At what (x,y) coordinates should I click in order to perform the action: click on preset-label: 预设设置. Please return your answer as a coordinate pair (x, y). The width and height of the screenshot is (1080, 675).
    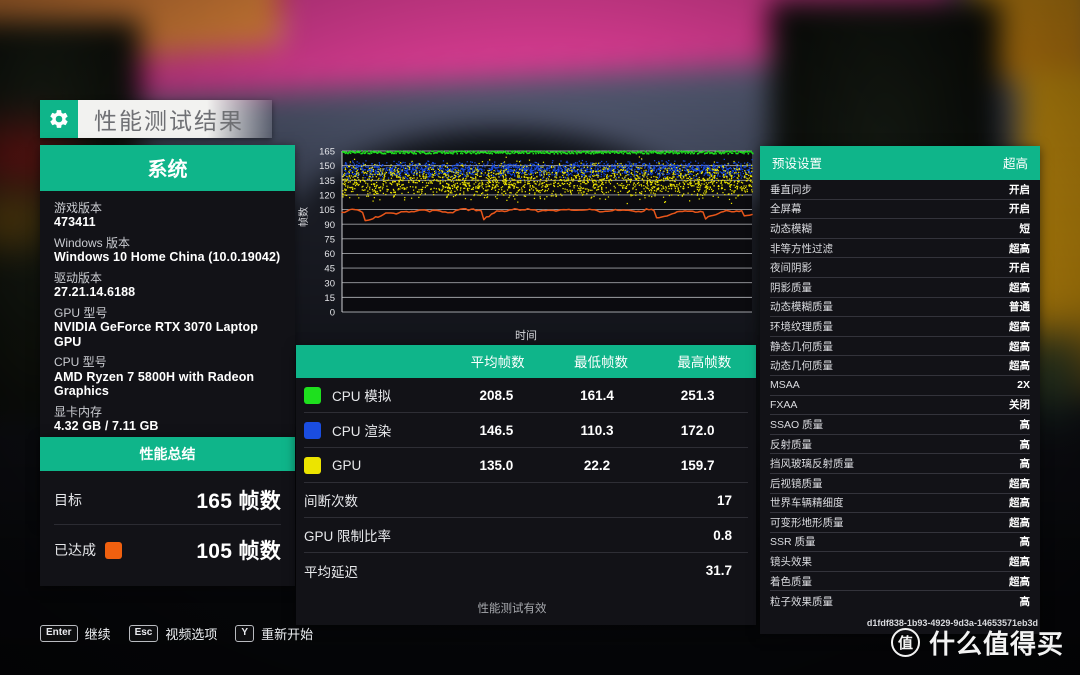
    Looking at the image, I should click on (797, 164).